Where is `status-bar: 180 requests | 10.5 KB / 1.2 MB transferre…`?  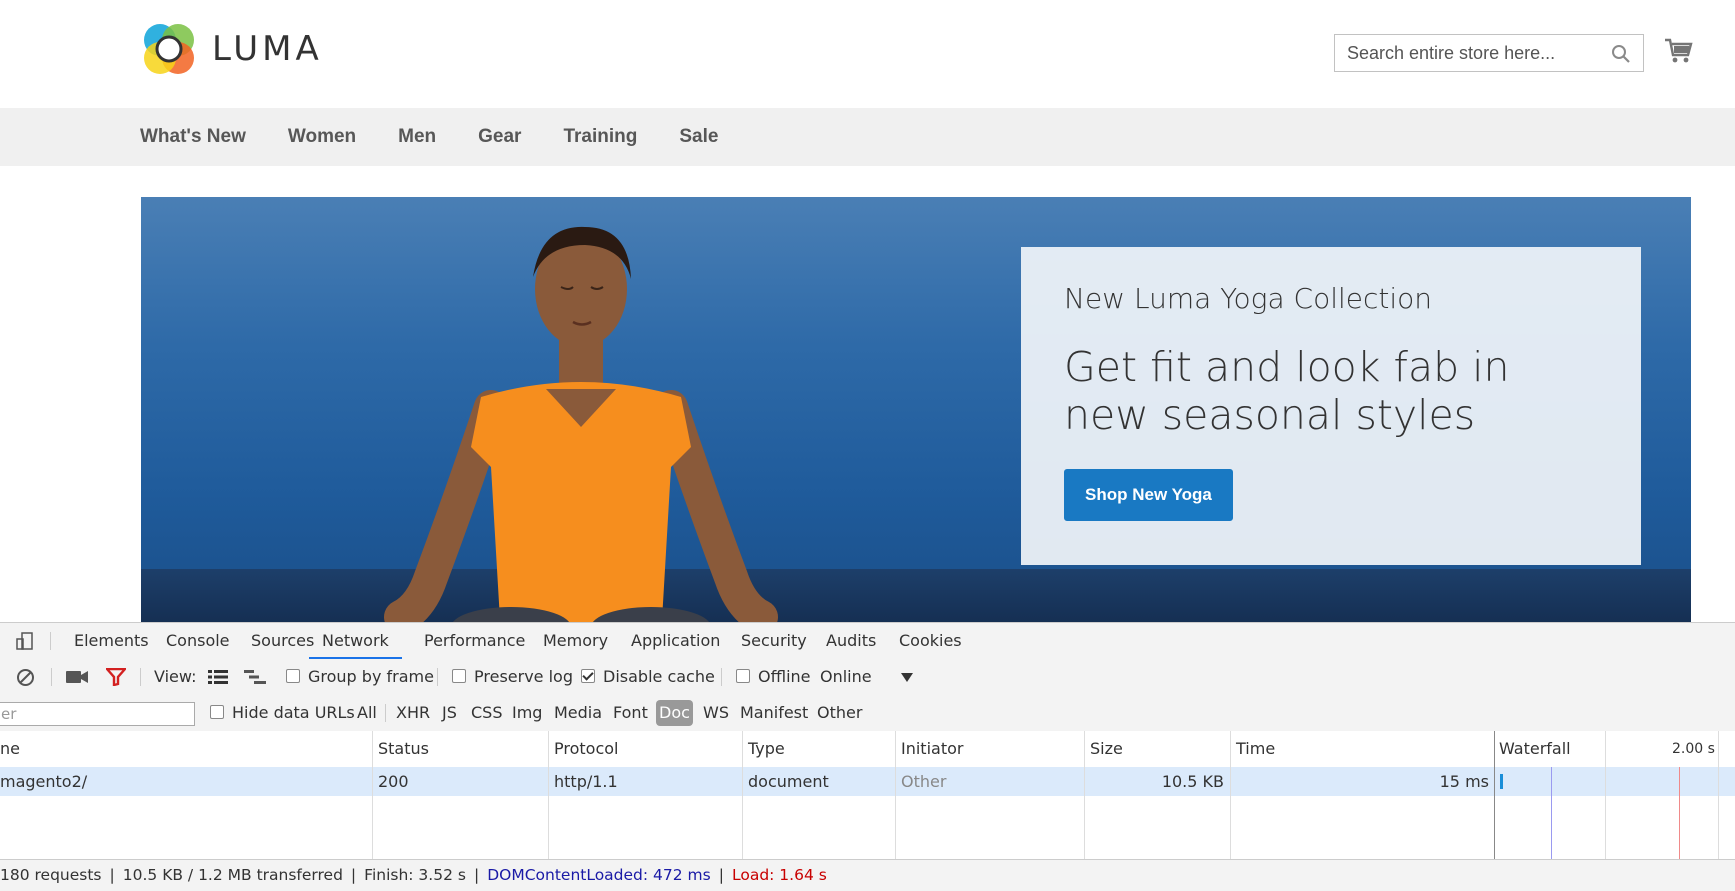
status-bar: 180 requests | 10.5 KB / 1.2 MB transferre… is located at coordinates (867, 875).